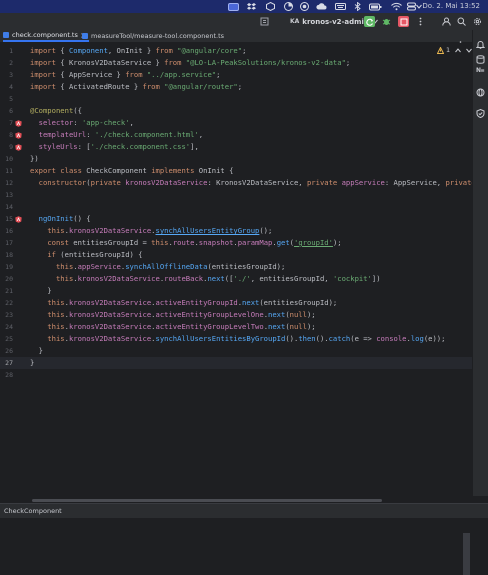  I want to click on right-tool-strip: N ≡, so click(480, 263).